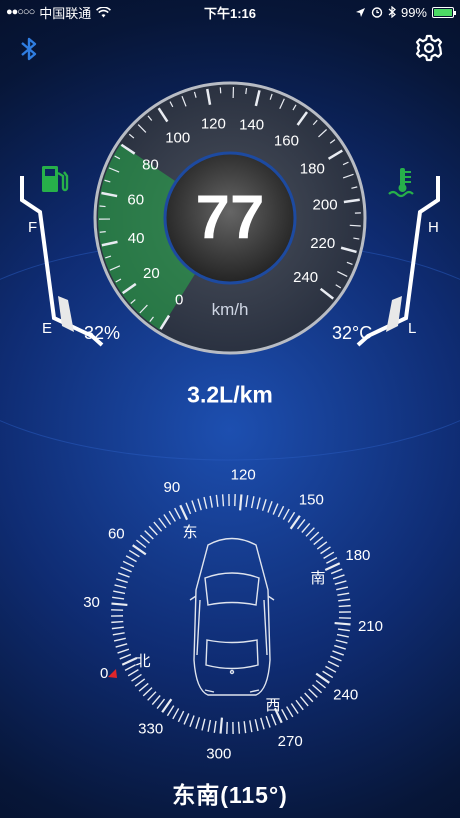 Image resolution: width=460 pixels, height=818 pixels. I want to click on speed-scale-label: 20, so click(151, 273).